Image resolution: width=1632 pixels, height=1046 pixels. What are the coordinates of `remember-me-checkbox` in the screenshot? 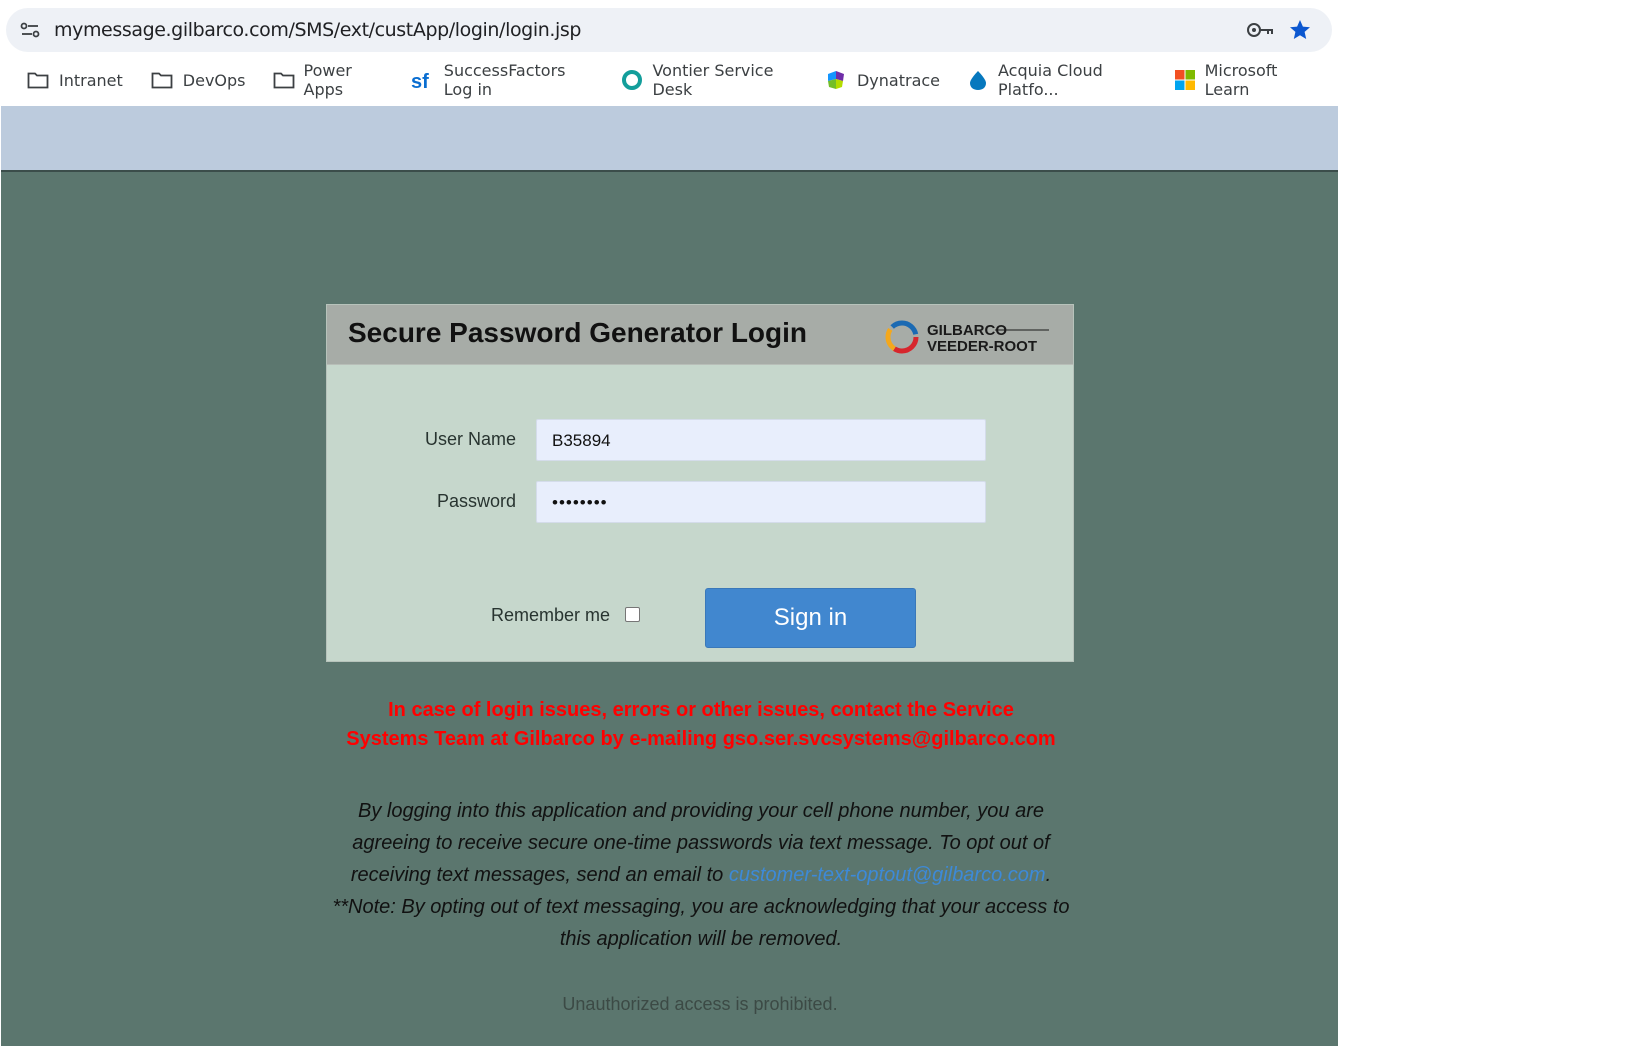 It's located at (632, 614).